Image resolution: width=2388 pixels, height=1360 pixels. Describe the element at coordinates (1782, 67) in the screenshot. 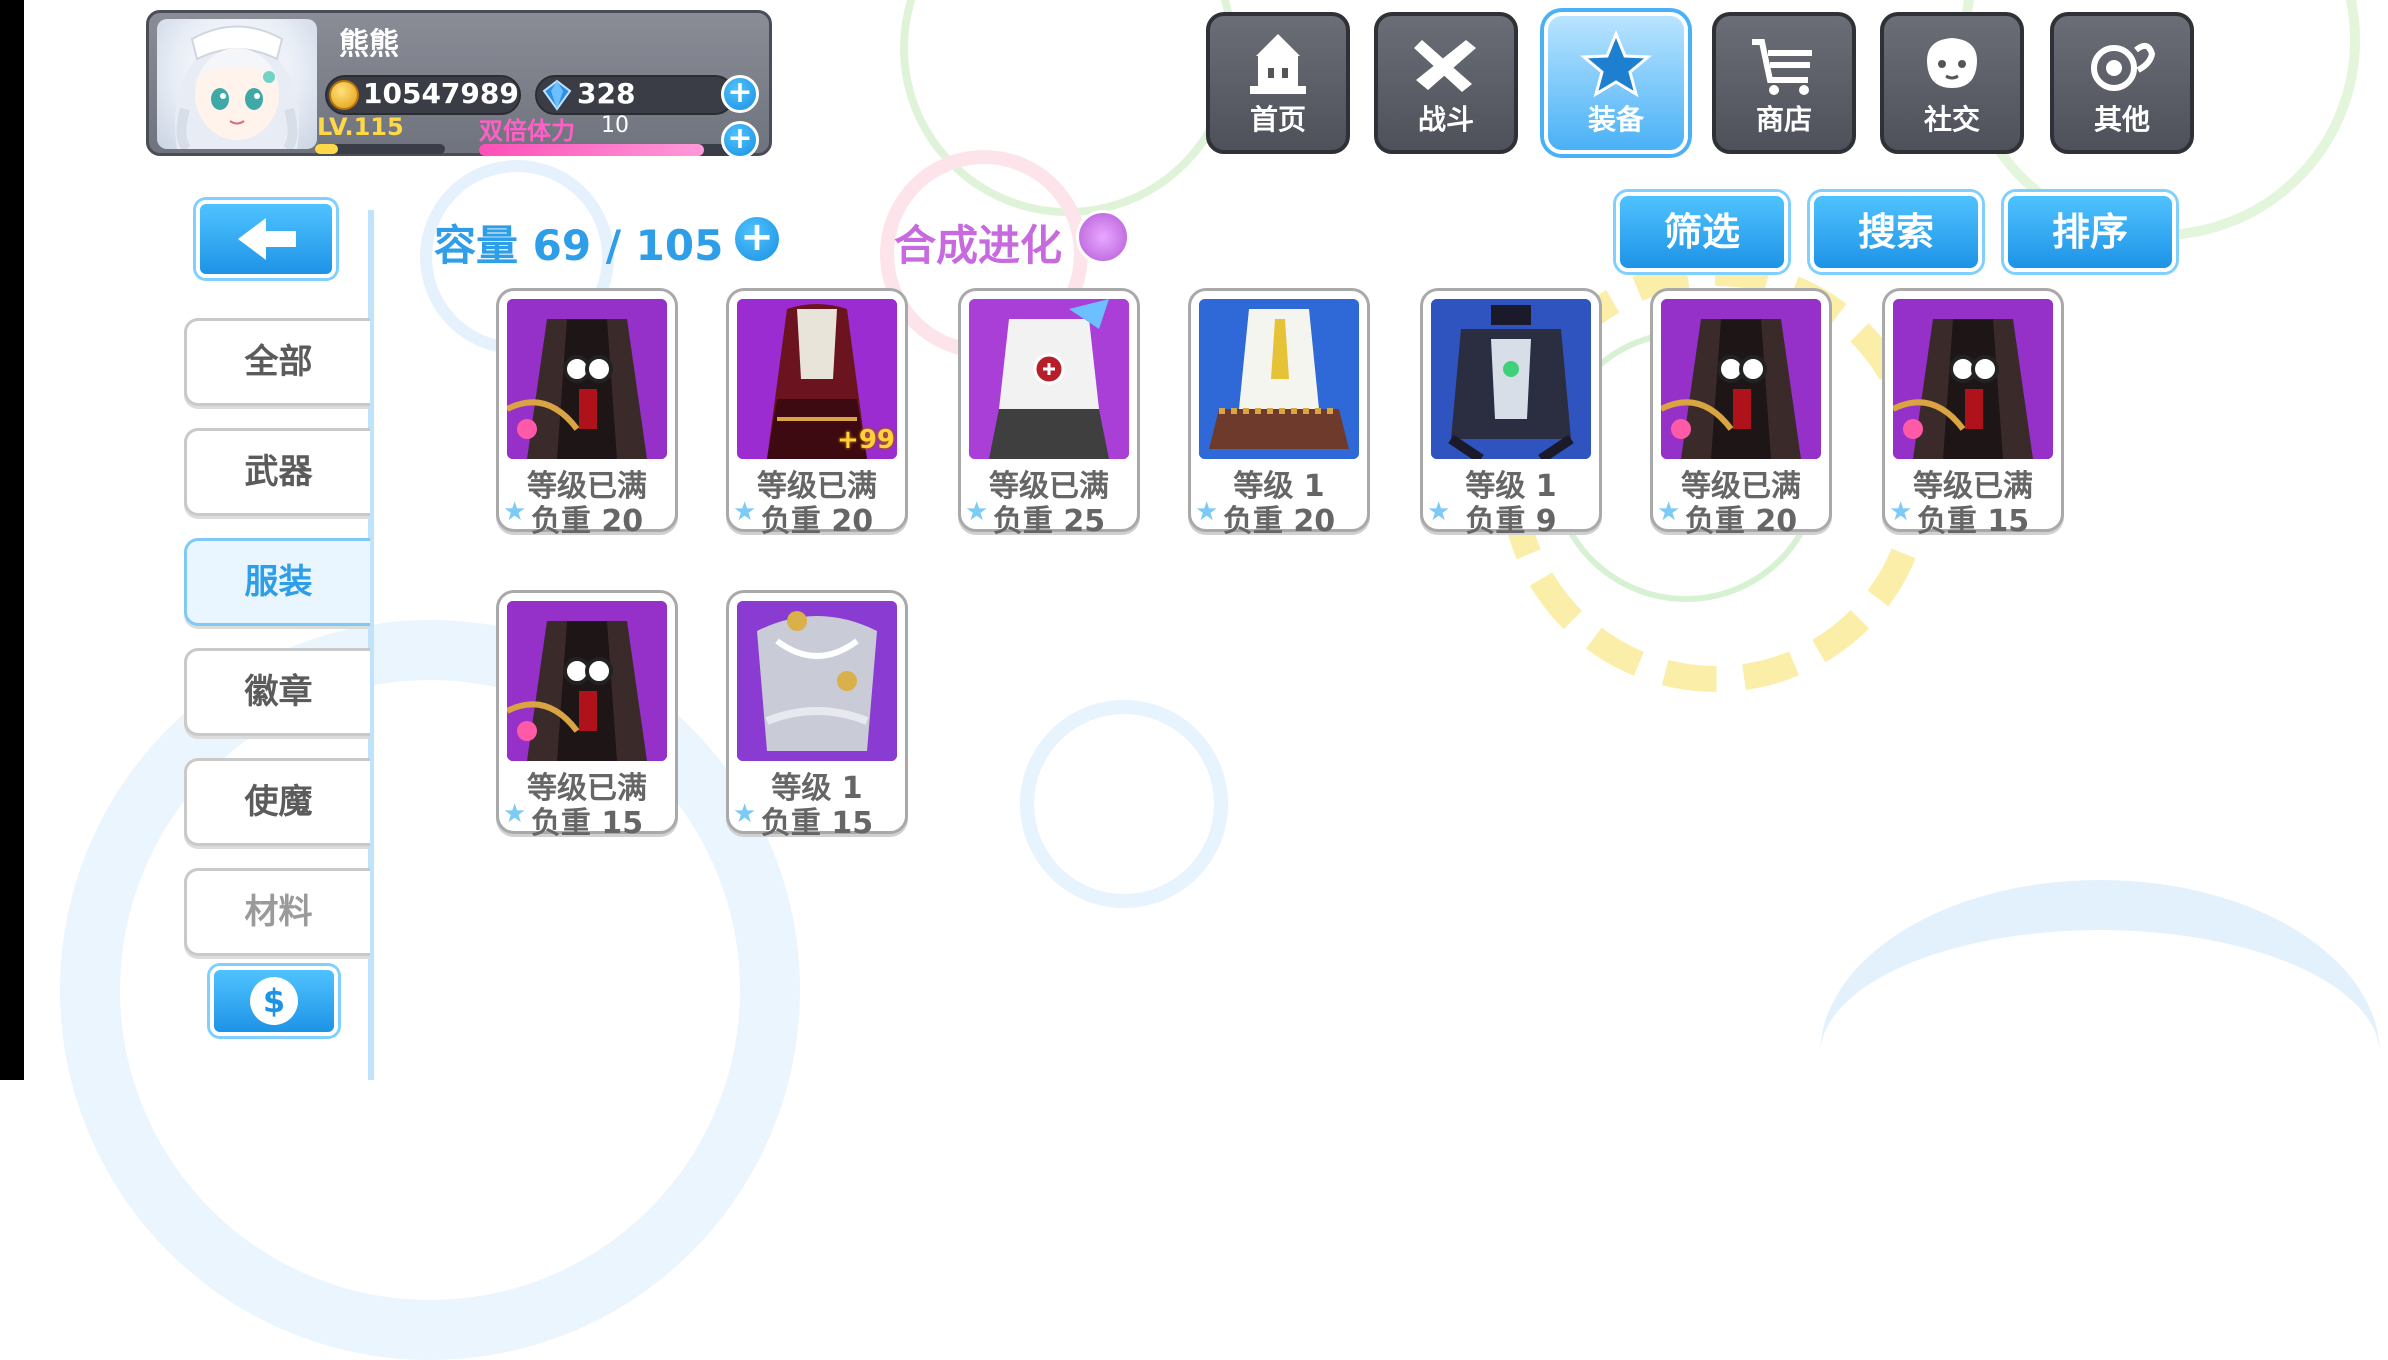

I see `shop-icon` at that location.